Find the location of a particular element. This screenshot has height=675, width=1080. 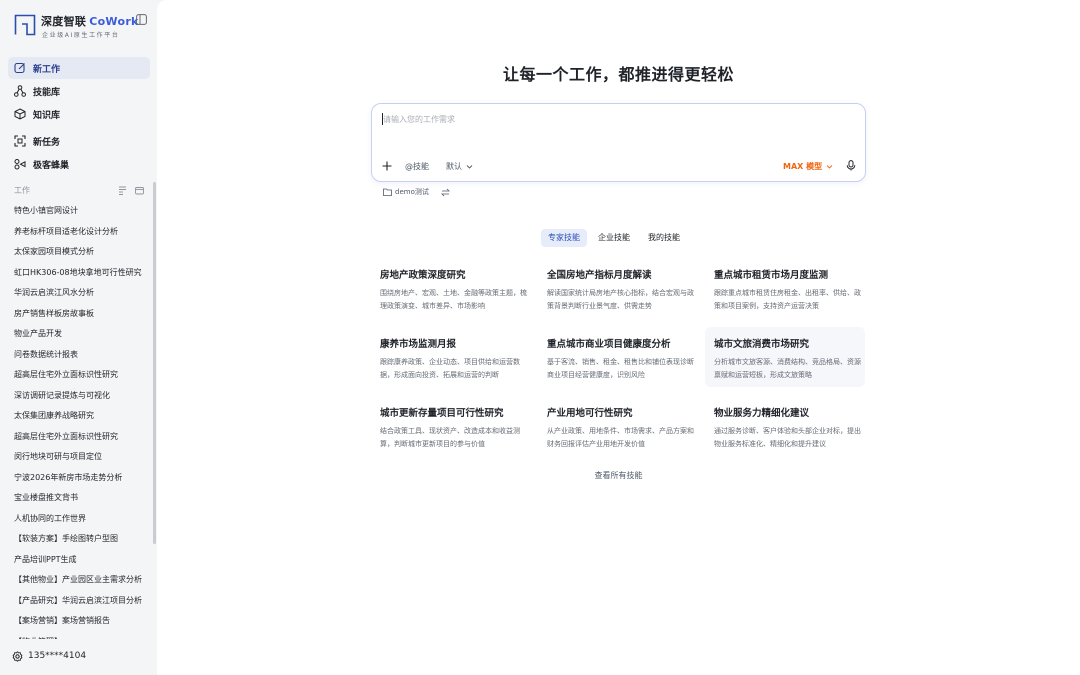

work-list-item: 太保集团康养战略研究 is located at coordinates (82, 417).